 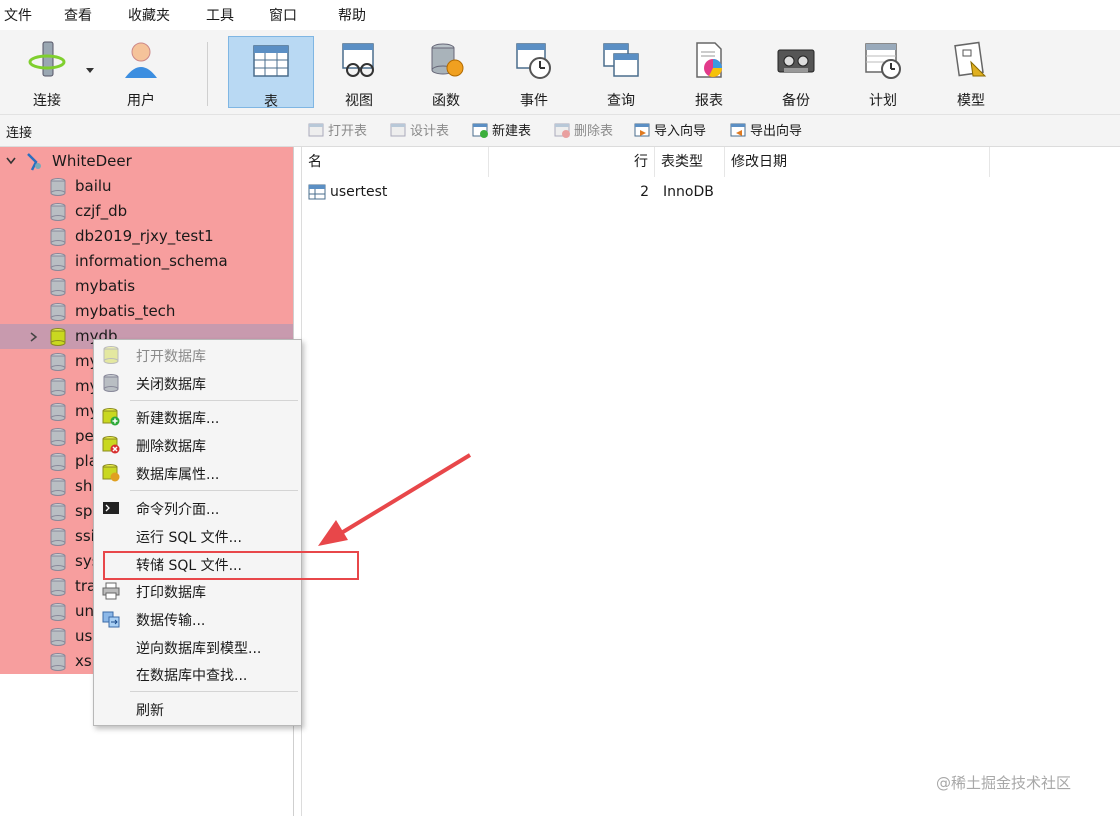 What do you see at coordinates (796, 101) in the screenshot?
I see `backup-label: 备份` at bounding box center [796, 101].